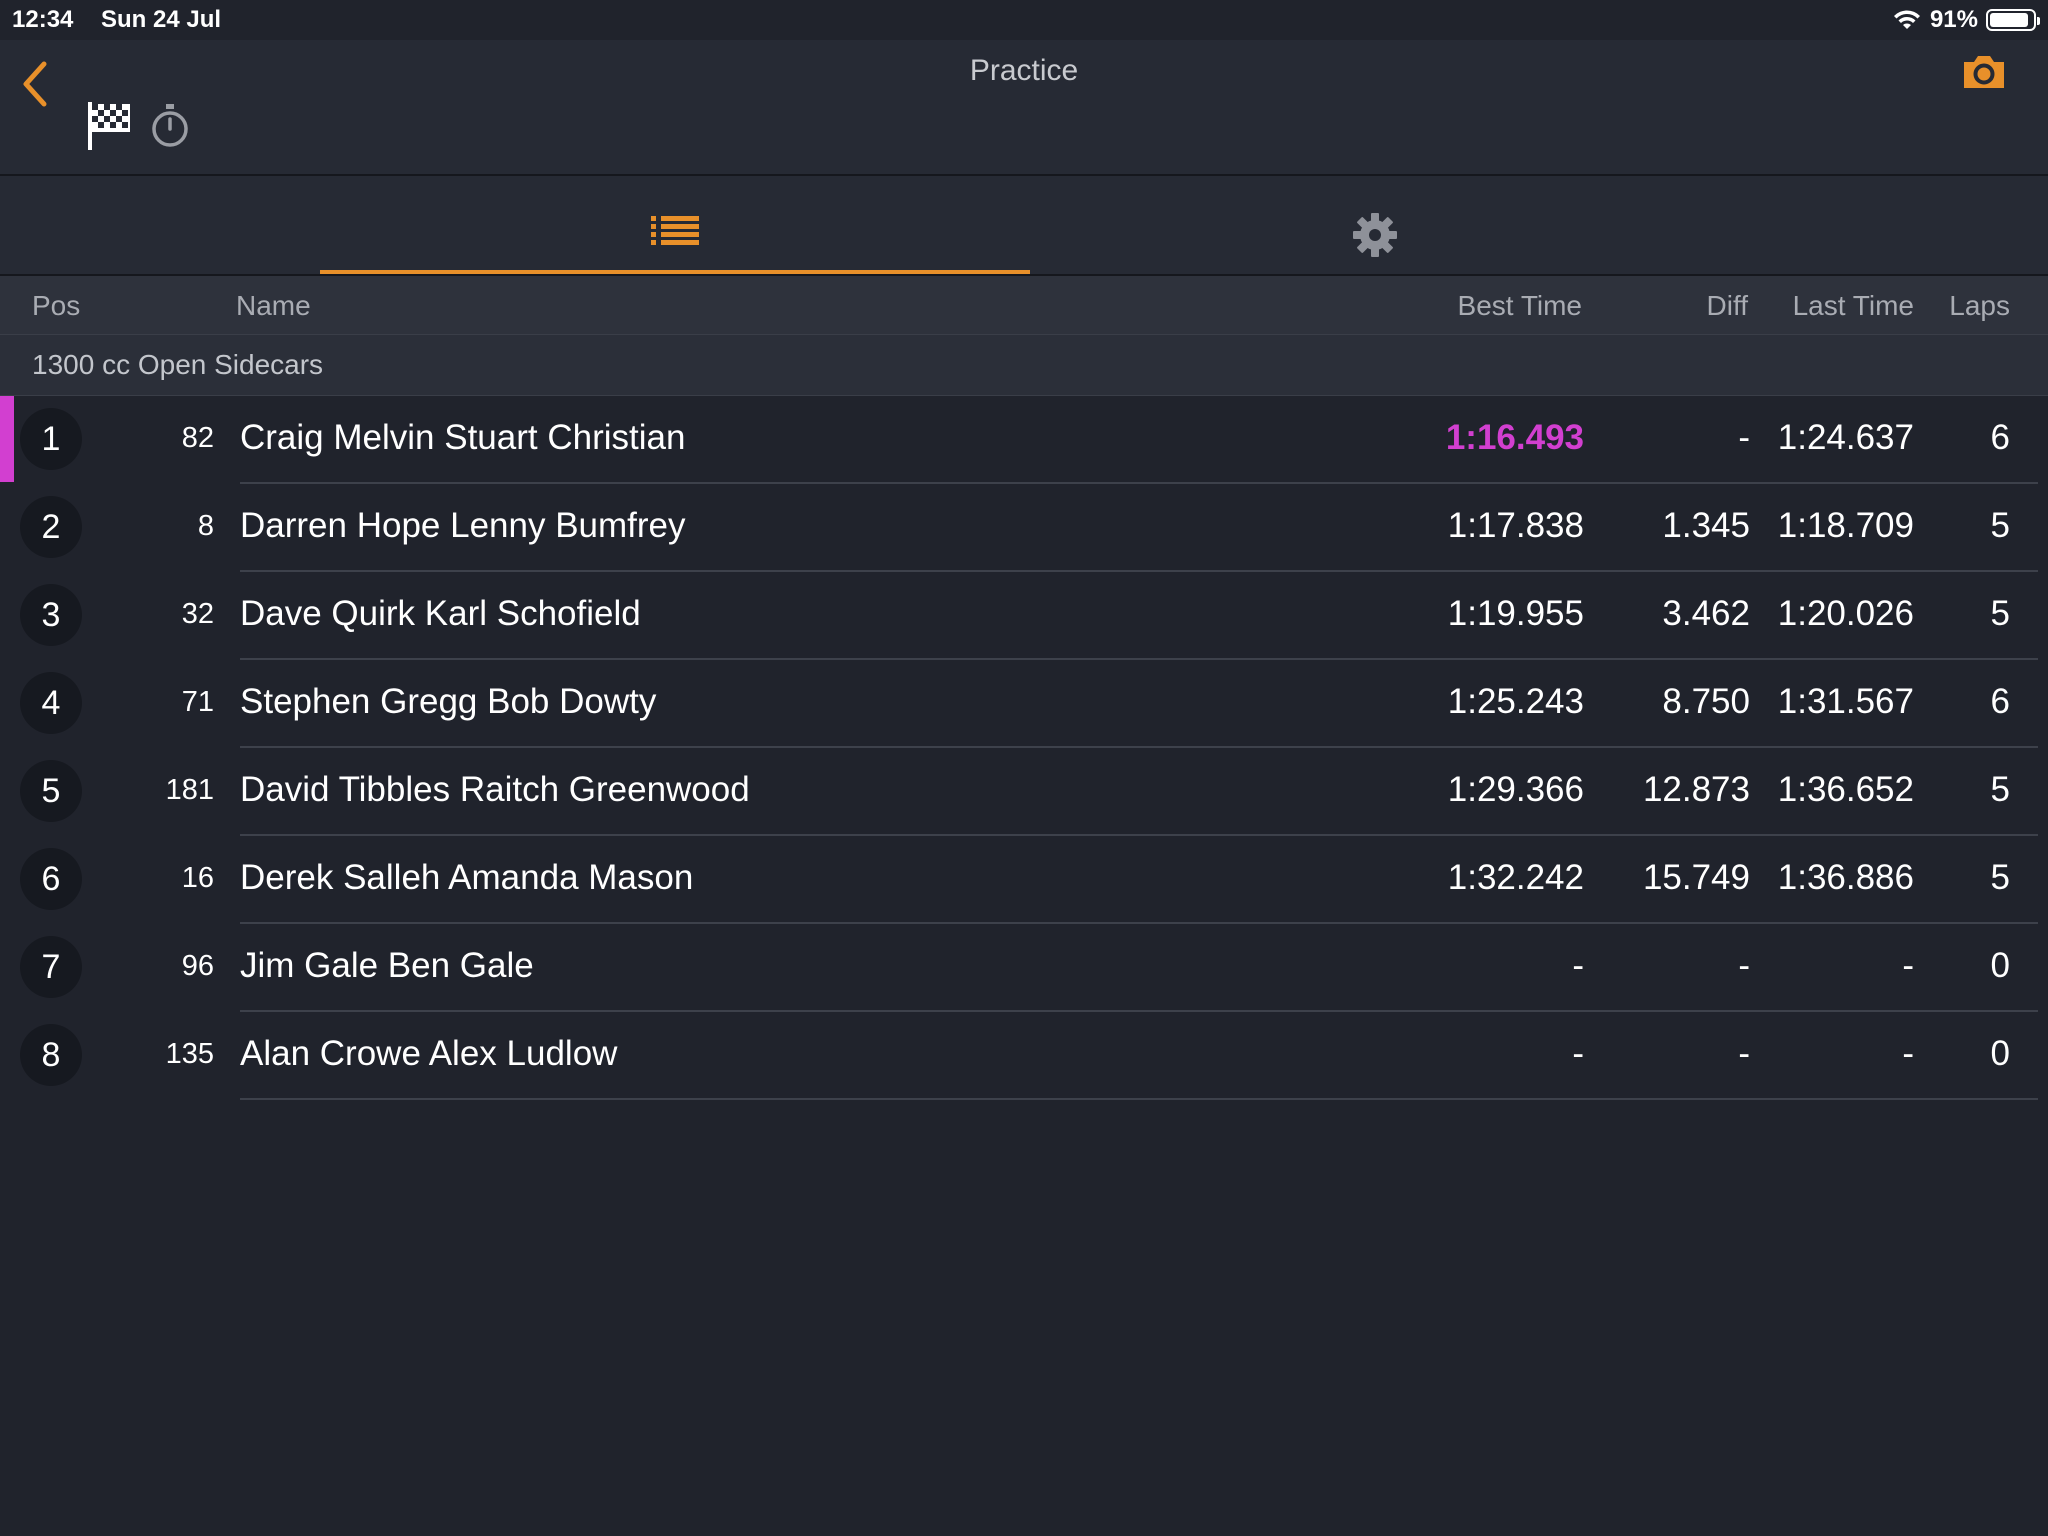 This screenshot has width=2048, height=1536. Describe the element at coordinates (675, 272) in the screenshot. I see `active-tab-indicator` at that location.